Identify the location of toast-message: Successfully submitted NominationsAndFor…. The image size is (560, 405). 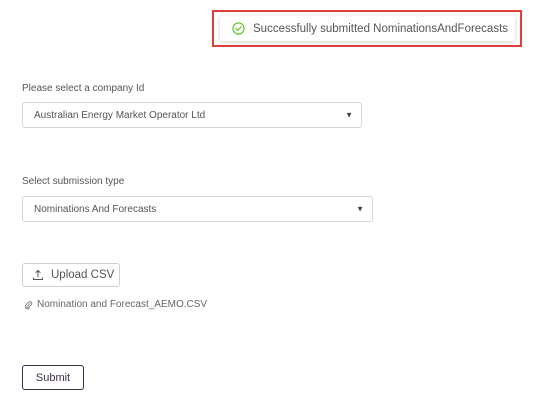
(381, 28).